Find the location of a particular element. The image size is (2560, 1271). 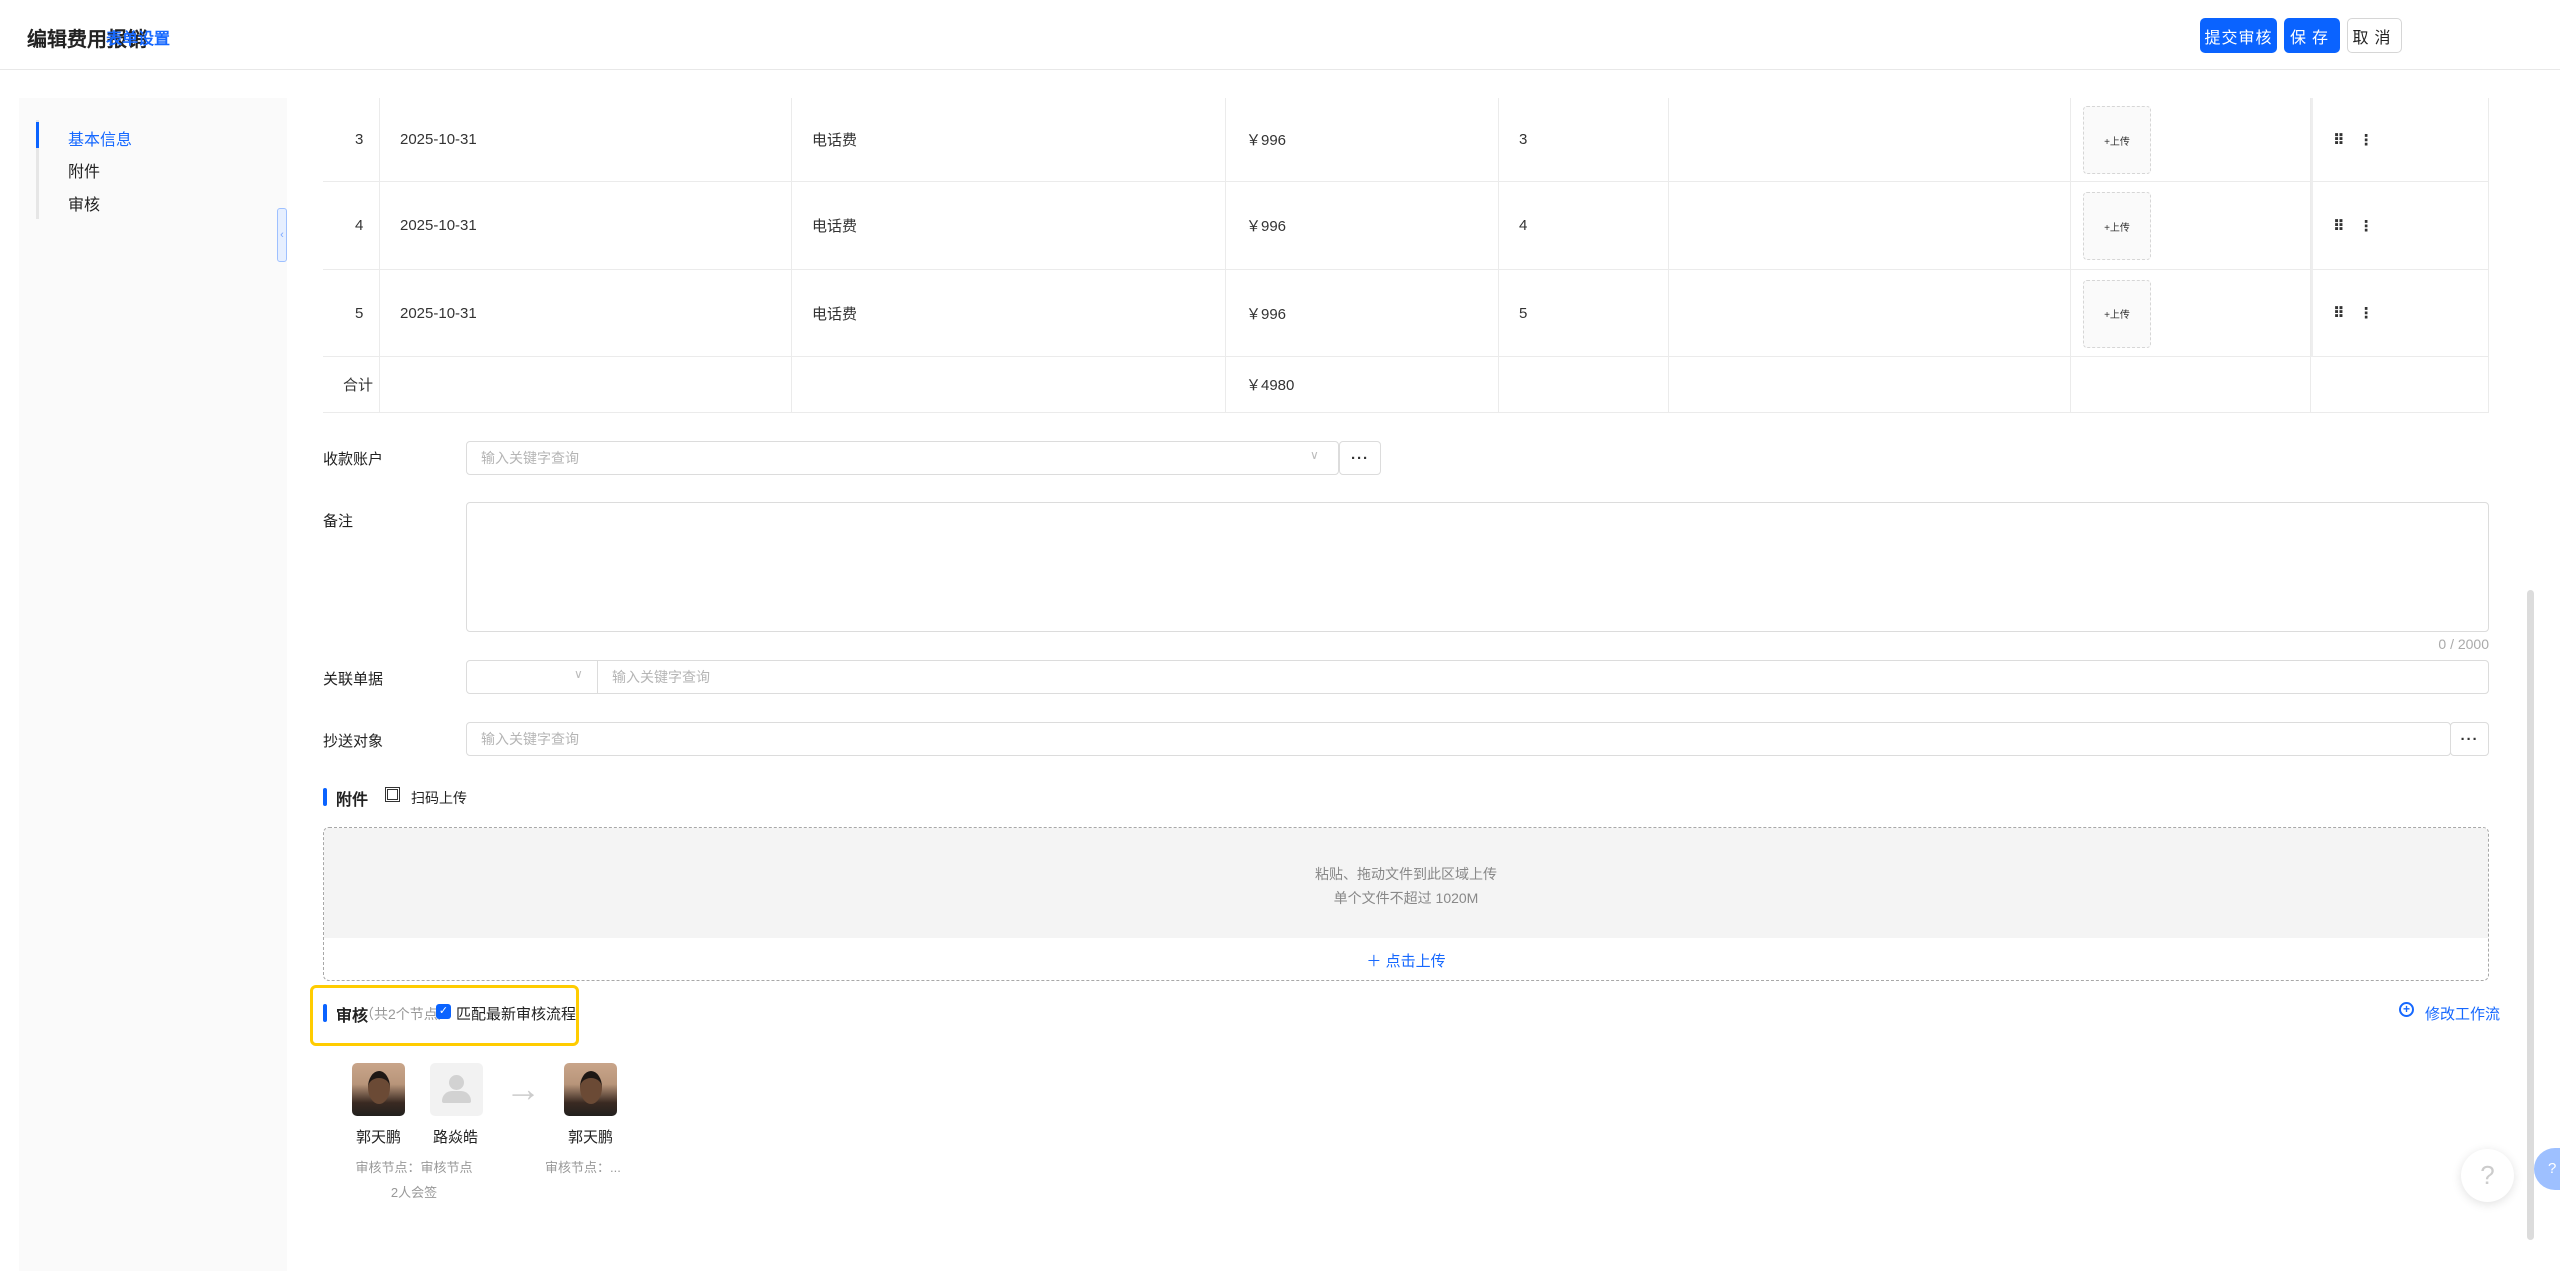

sidebar-item-attachment: 附件 is located at coordinates (84, 170).